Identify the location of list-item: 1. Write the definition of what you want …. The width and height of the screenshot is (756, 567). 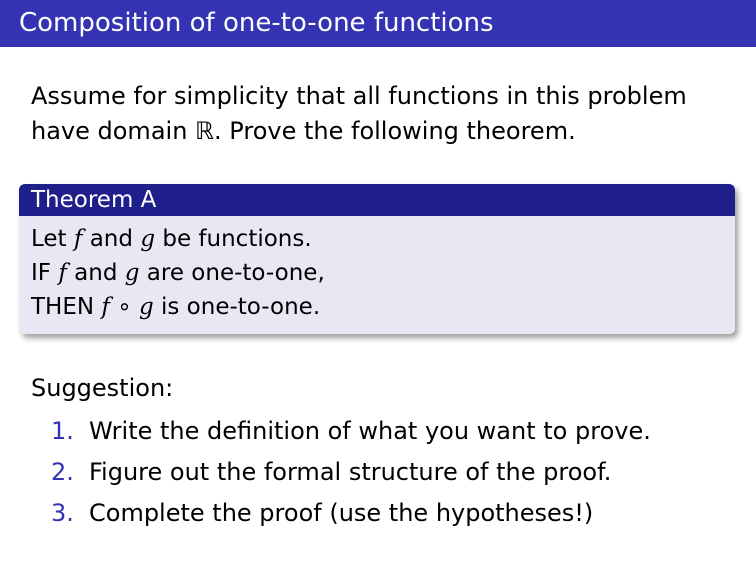
(351, 434).